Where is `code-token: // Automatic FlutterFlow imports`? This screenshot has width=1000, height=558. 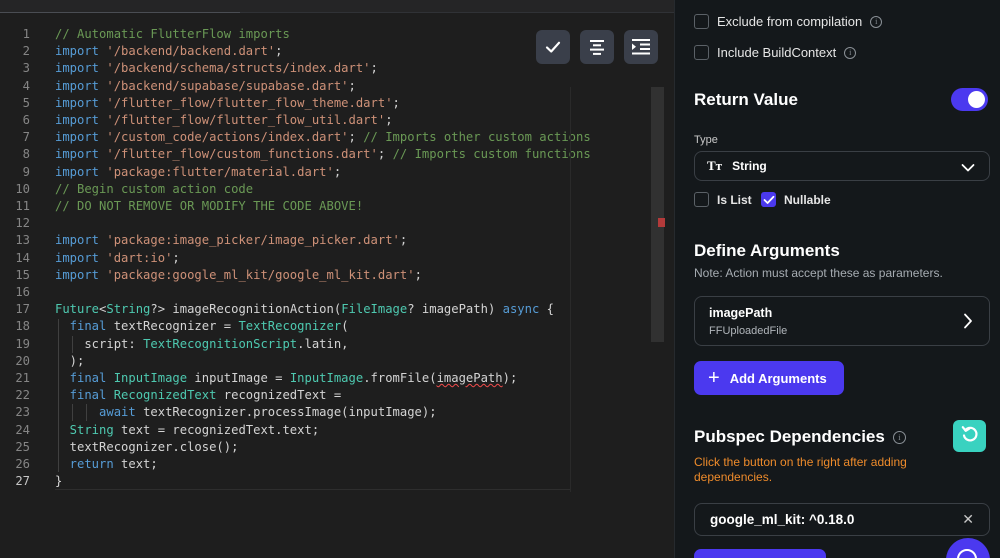 code-token: // Automatic FlutterFlow imports is located at coordinates (172, 34).